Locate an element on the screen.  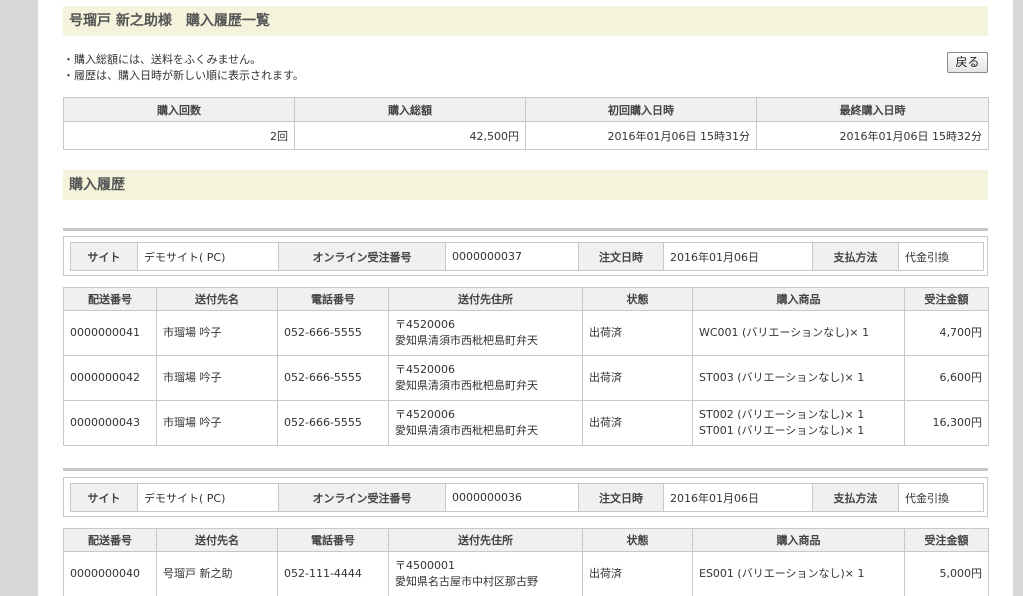
zip: 〒4500001 is located at coordinates (425, 565).